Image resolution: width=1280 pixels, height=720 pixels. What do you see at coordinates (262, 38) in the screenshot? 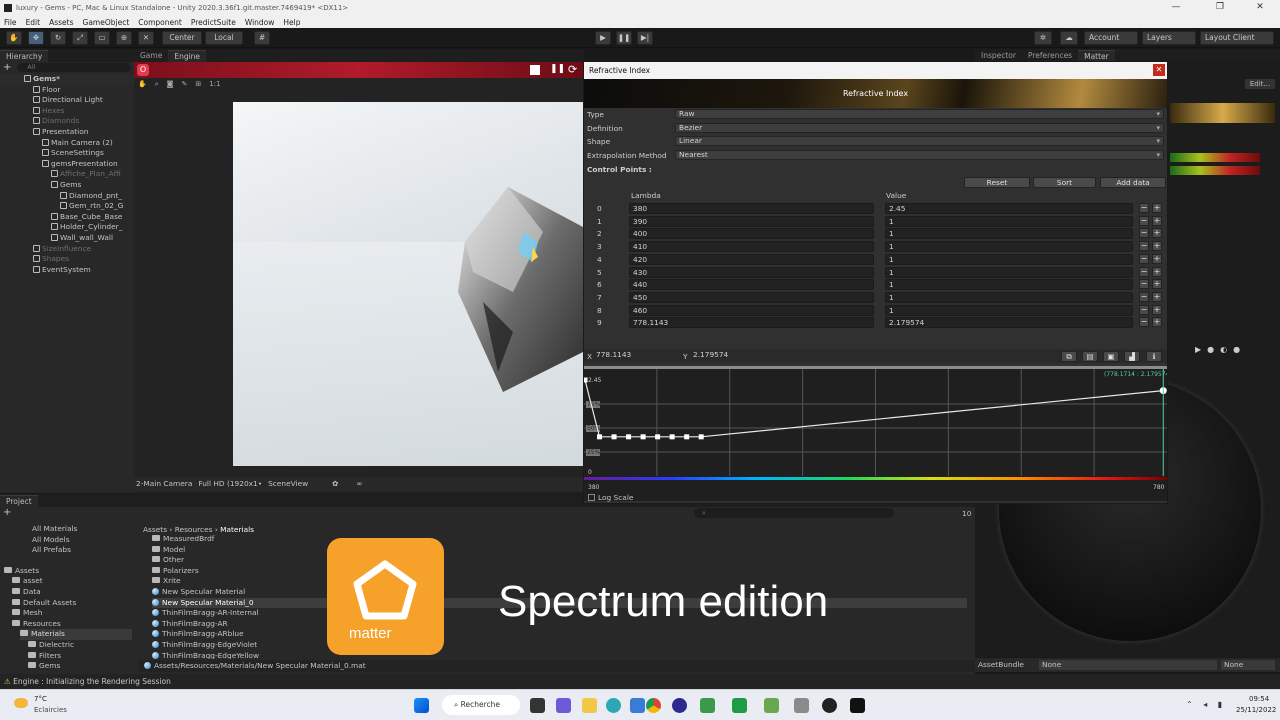
I see `grid-snap-icon: #` at bounding box center [262, 38].